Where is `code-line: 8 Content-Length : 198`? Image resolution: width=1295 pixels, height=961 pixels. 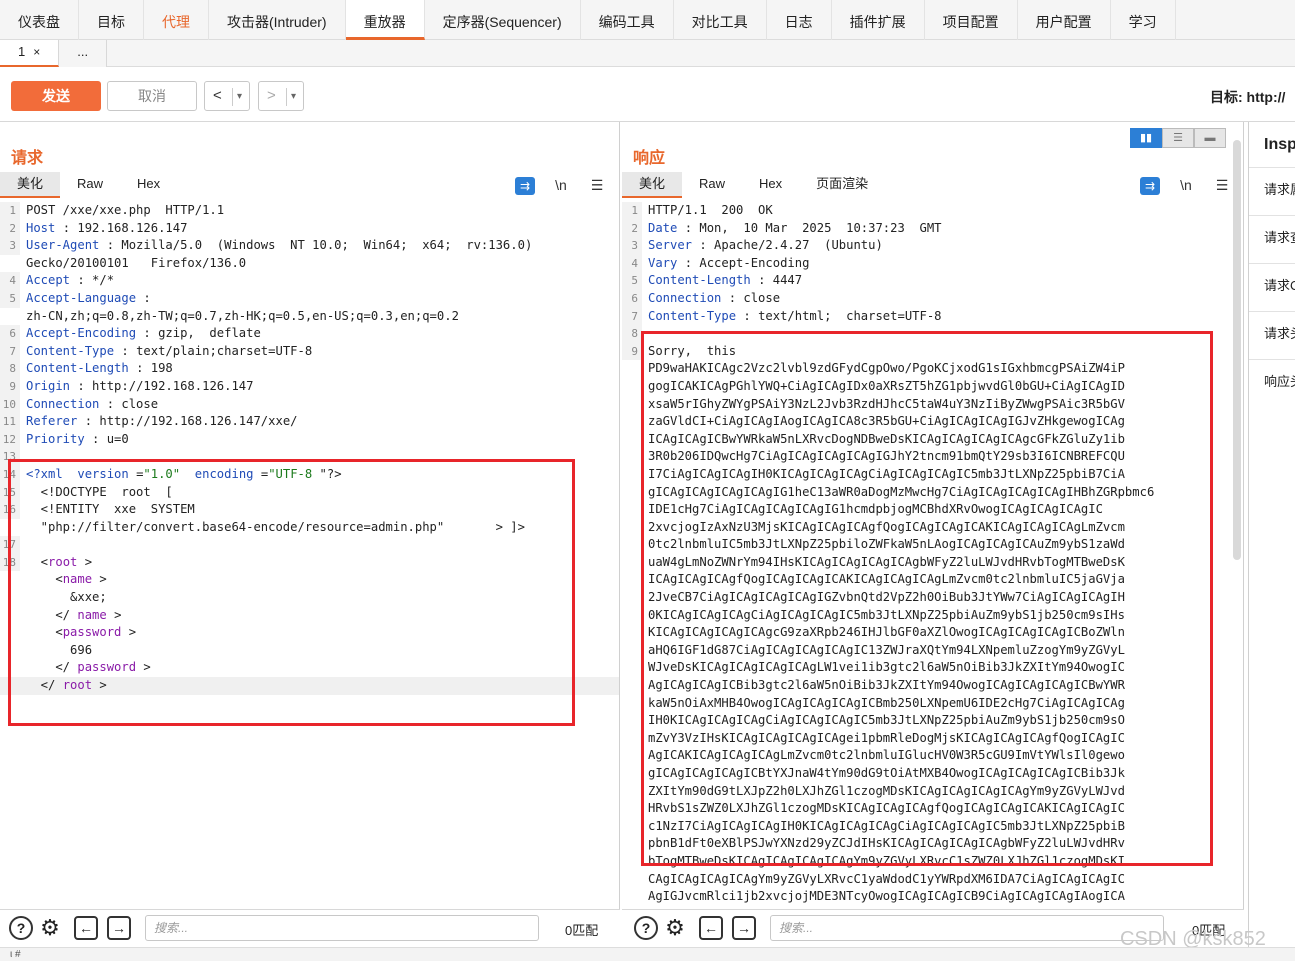 code-line: 8 Content-Length : 198 is located at coordinates (309, 369).